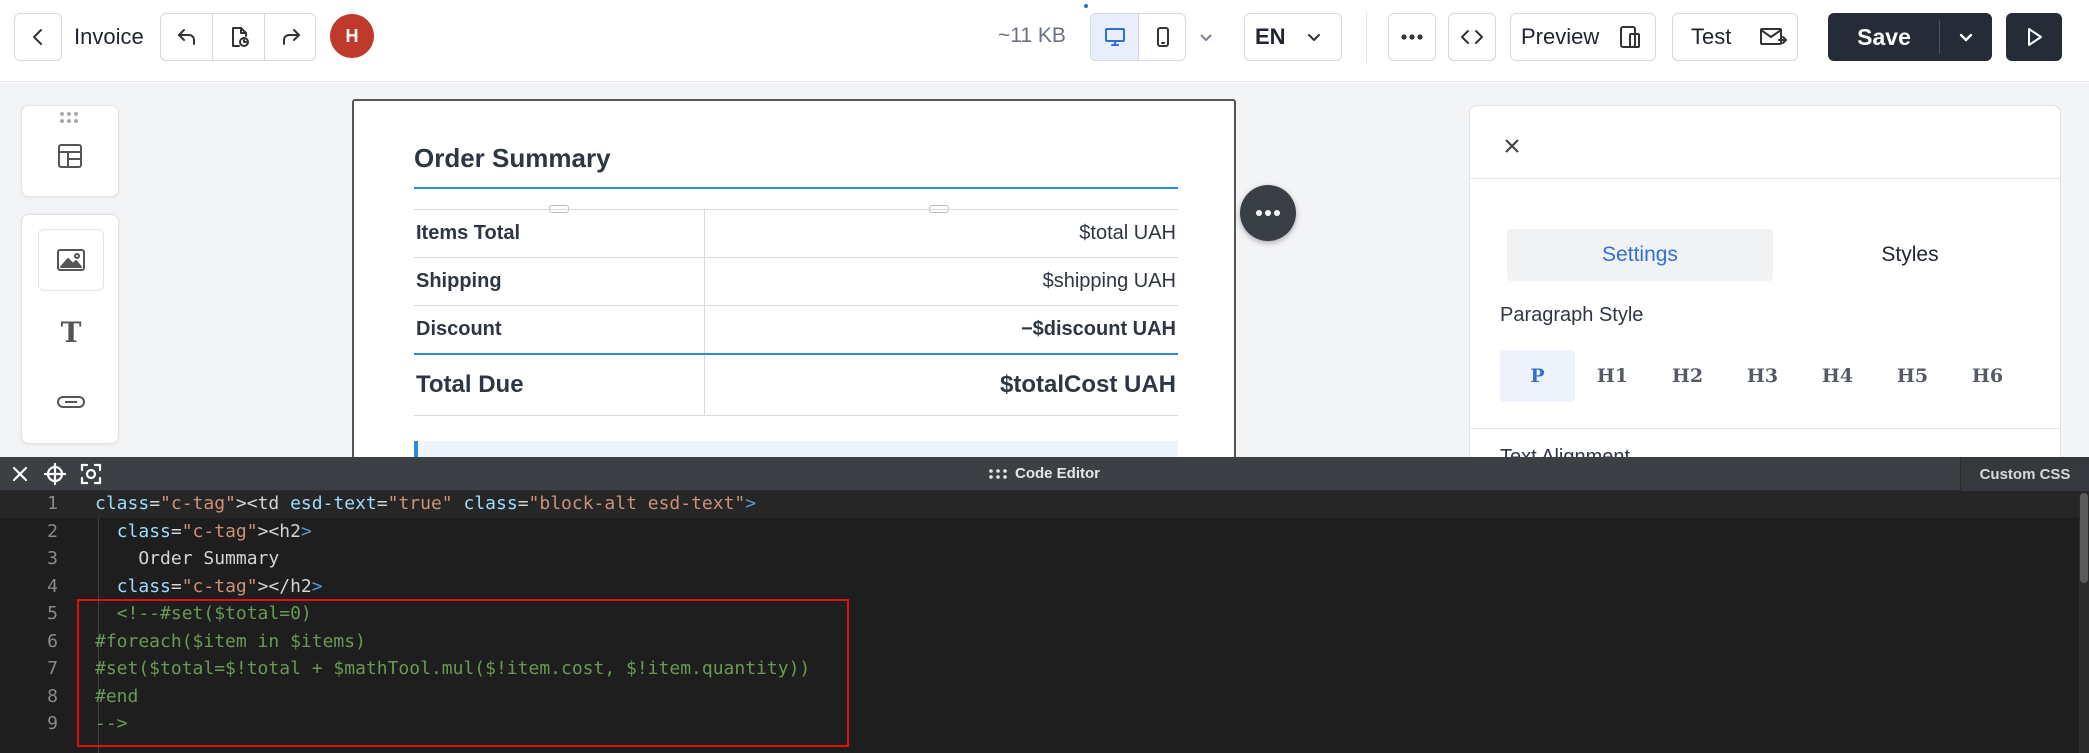 This screenshot has width=2089, height=753. I want to click on mobile-view-button, so click(1163, 37).